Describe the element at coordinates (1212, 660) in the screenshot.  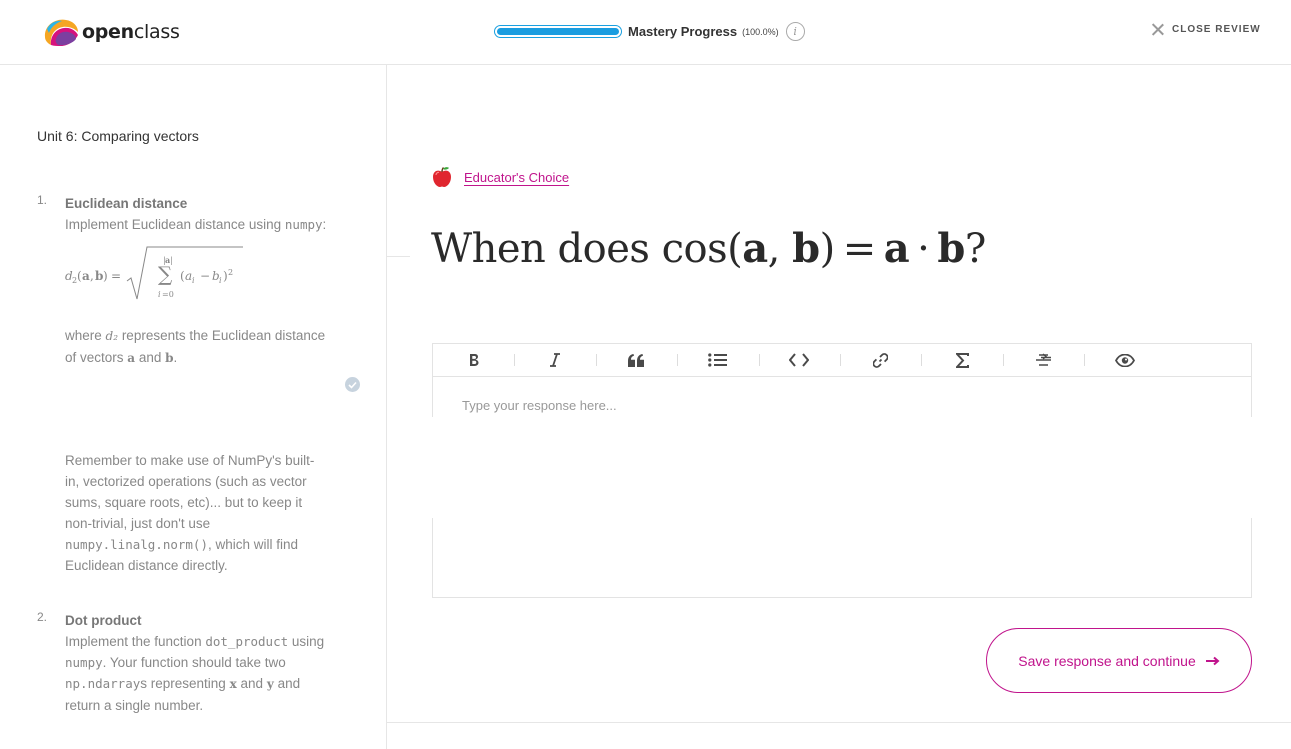
I see `arrow-right-icon` at that location.